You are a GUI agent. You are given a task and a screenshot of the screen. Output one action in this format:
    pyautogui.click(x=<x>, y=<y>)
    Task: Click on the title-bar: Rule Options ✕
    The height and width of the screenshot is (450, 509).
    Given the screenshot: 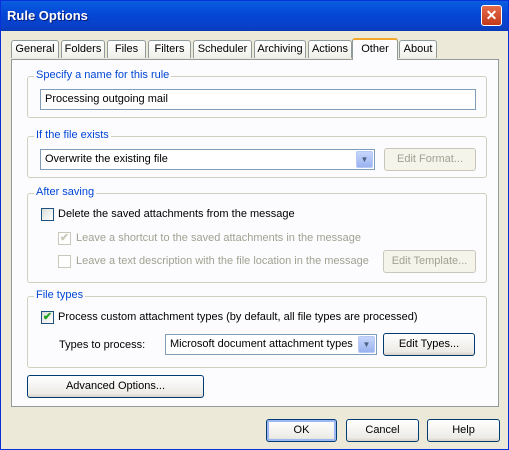 What is the action you would take?
    pyautogui.click(x=254, y=16)
    